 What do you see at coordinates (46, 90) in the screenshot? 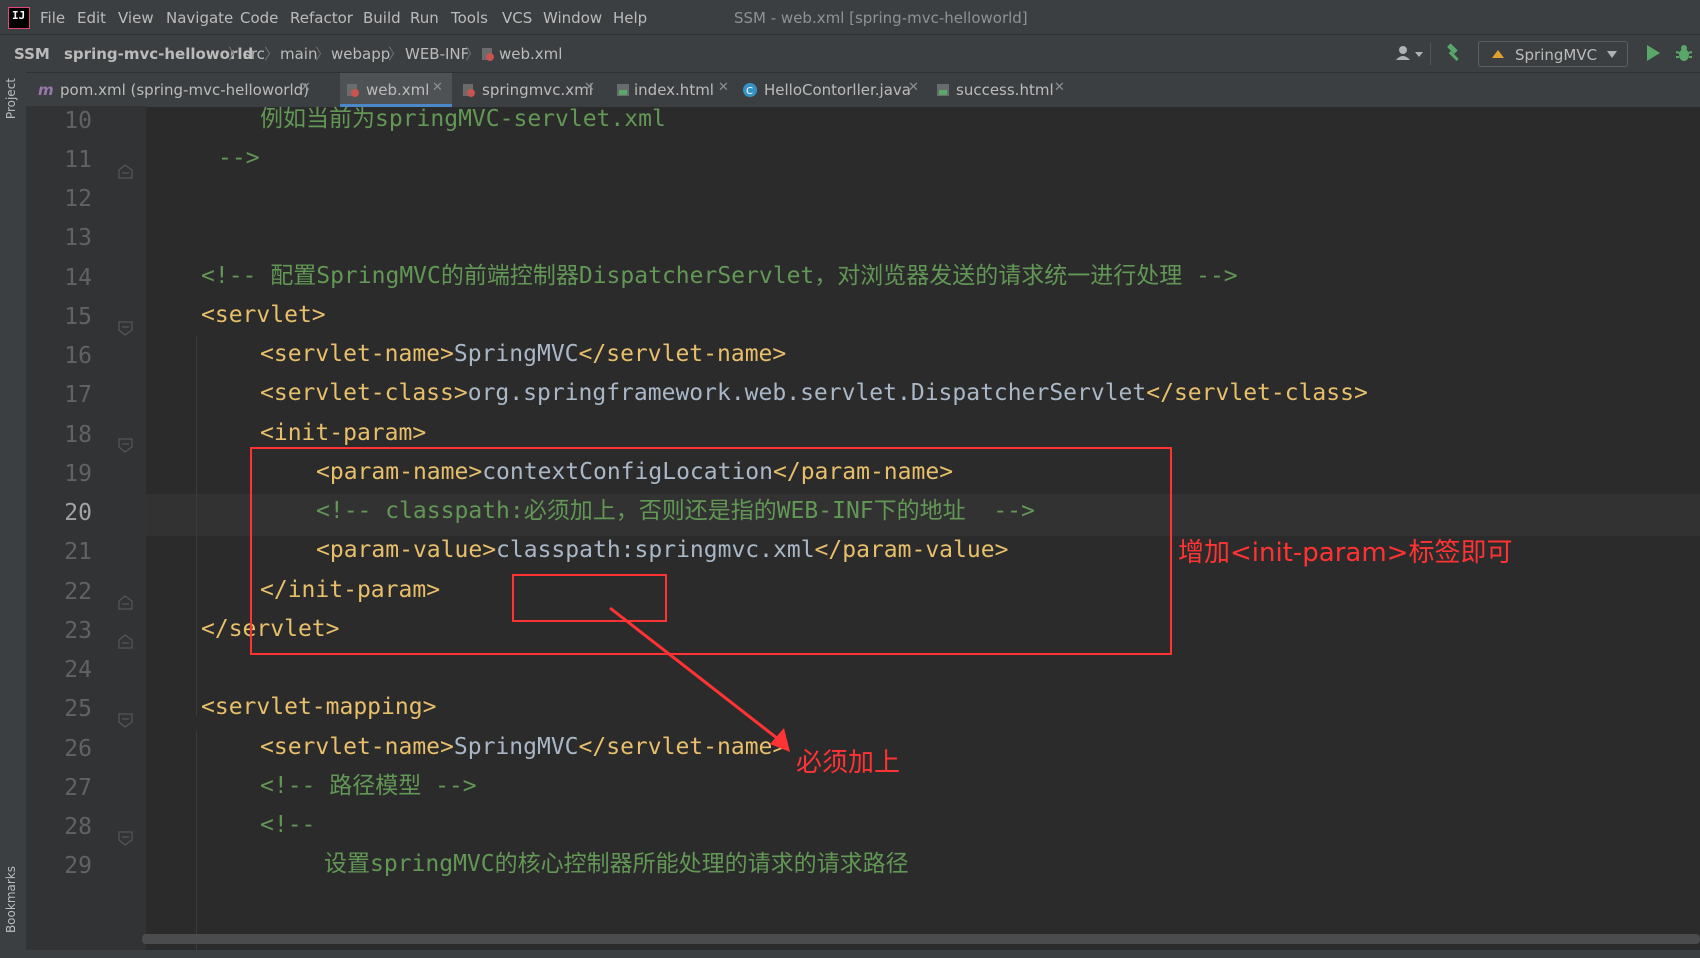
I see `maven-icon: m` at bounding box center [46, 90].